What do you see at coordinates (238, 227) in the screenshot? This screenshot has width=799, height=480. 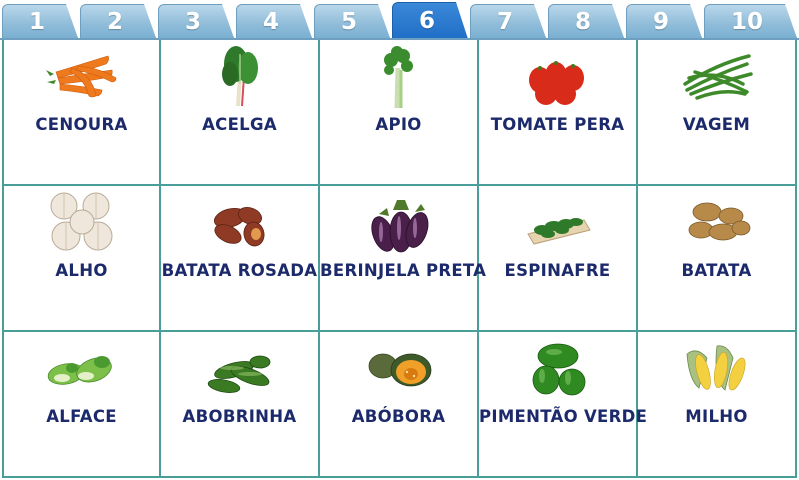 I see `sweet-potato-icon` at bounding box center [238, 227].